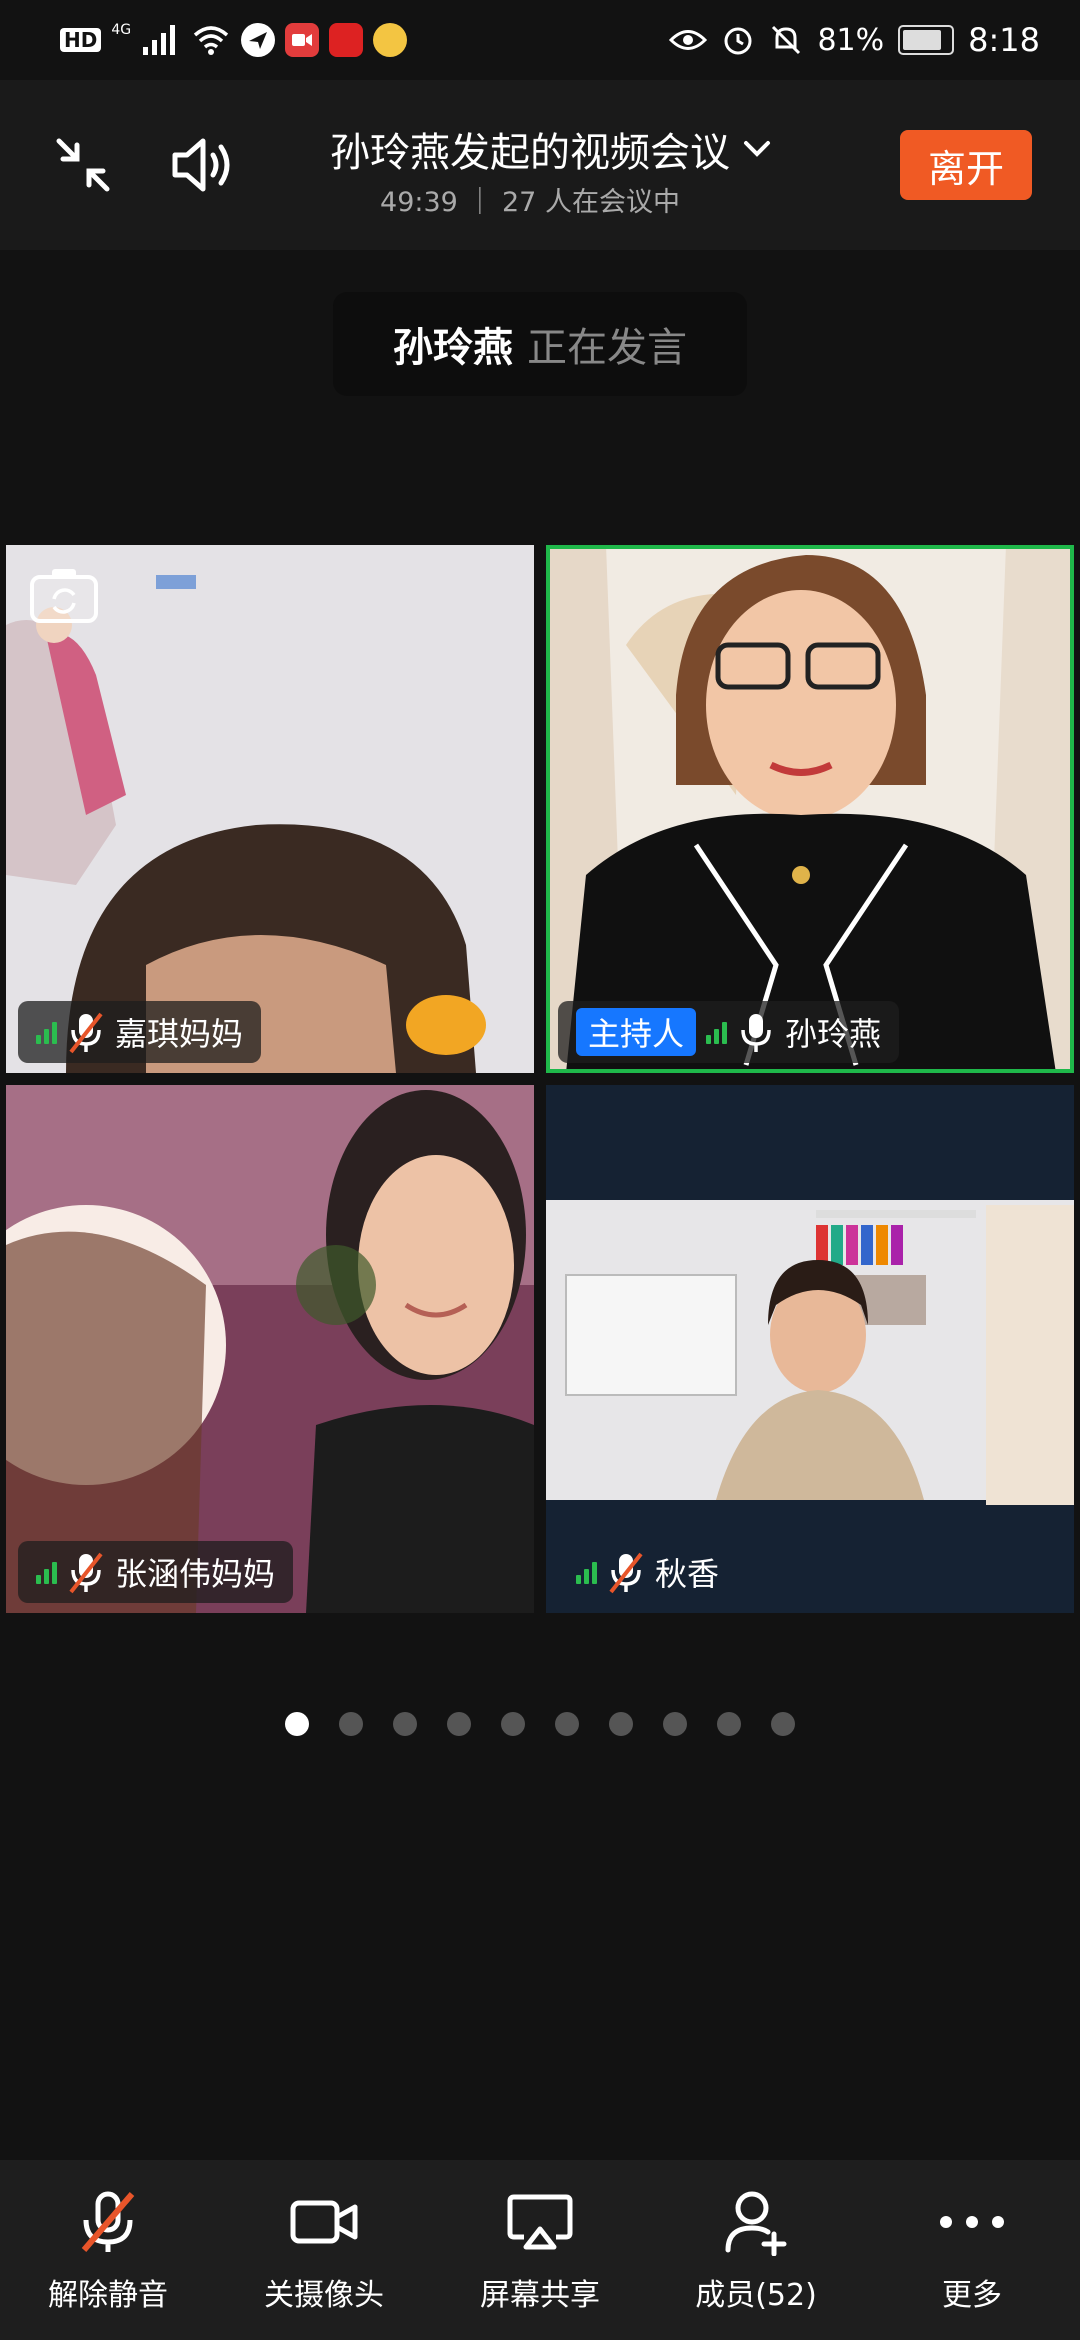 This screenshot has width=1080, height=2340. Describe the element at coordinates (926, 40) in the screenshot. I see `battery-icon` at that location.